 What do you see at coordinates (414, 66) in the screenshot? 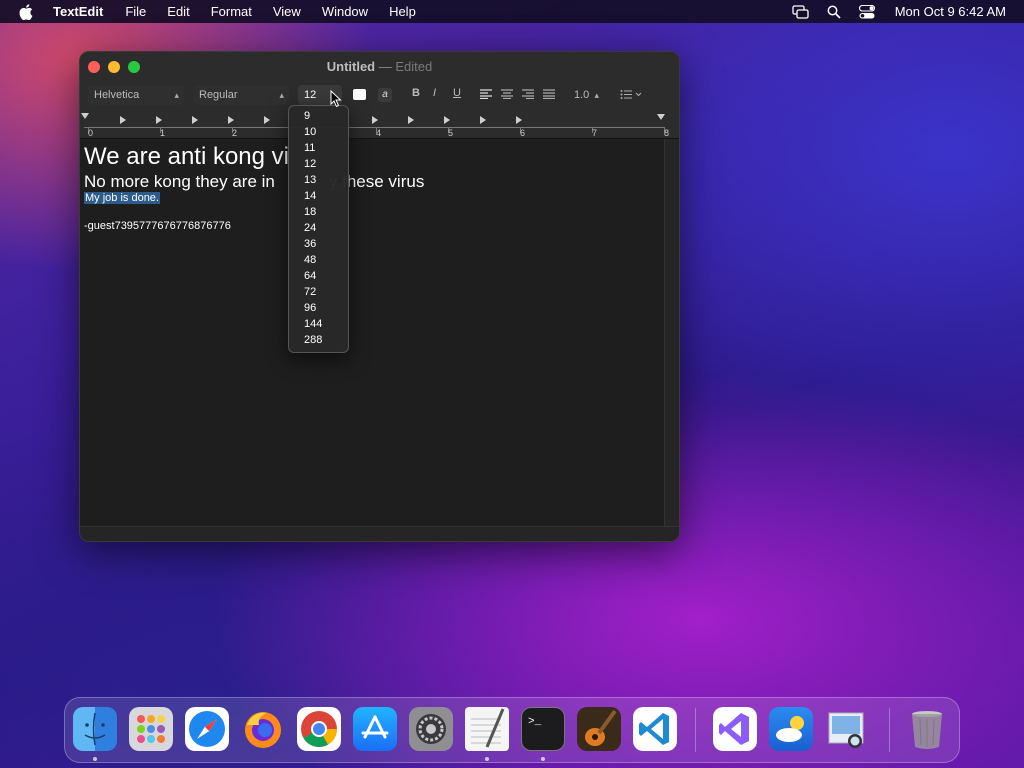
I see `document-status: Edited` at bounding box center [414, 66].